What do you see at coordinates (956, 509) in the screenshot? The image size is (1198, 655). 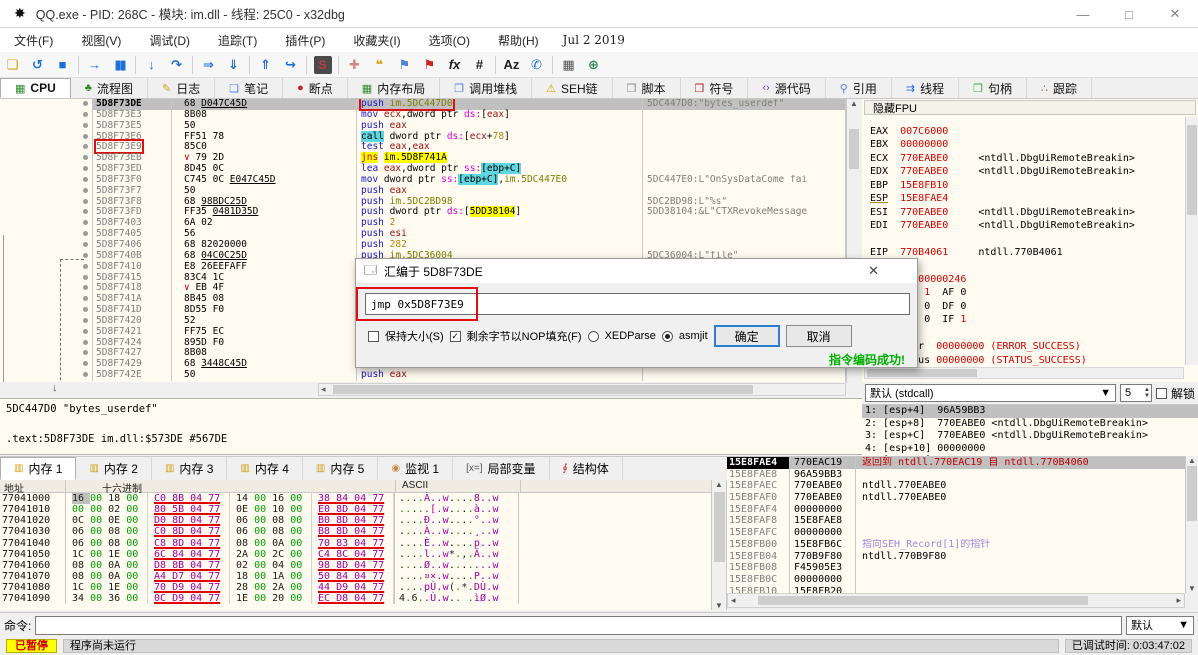 I see `stack-row: 15E8FAF4 00000000` at bounding box center [956, 509].